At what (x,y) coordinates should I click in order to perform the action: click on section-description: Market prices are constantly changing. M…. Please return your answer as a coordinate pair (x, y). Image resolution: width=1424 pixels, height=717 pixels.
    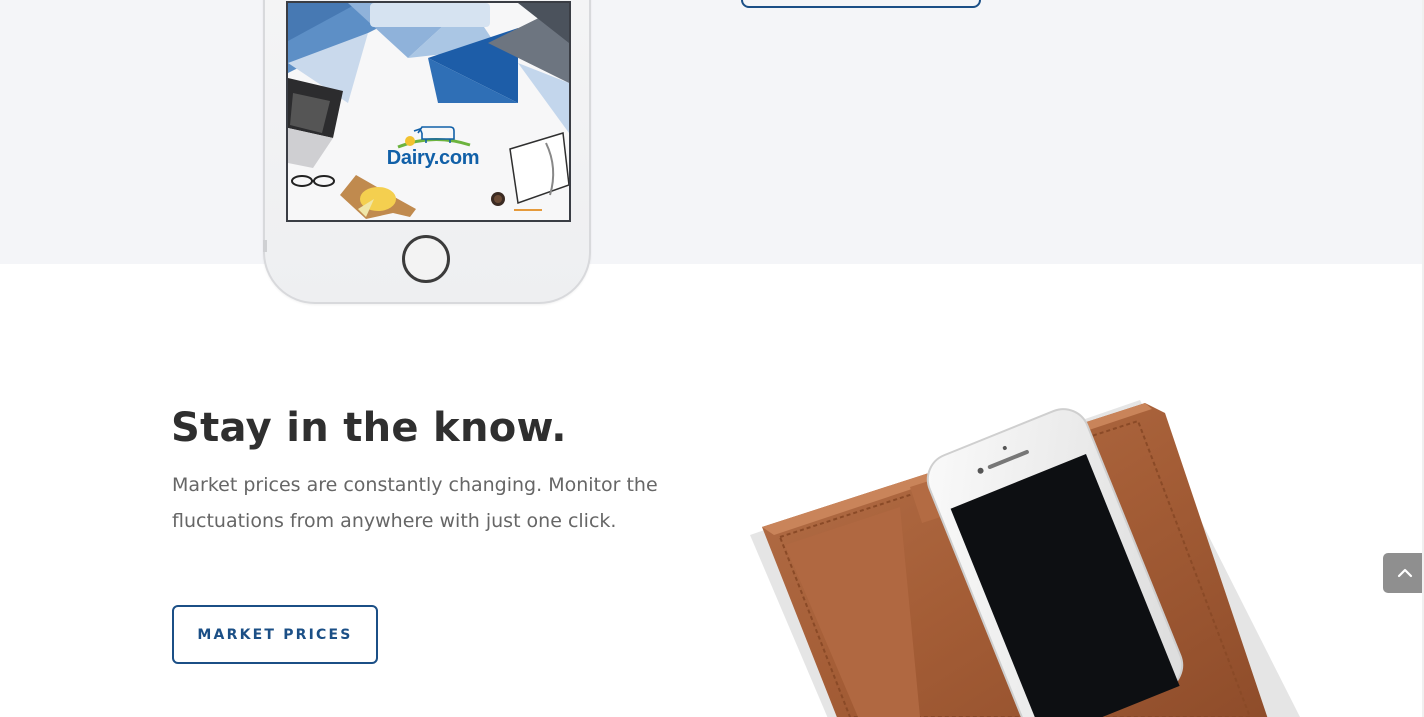
    Looking at the image, I should click on (415, 503).